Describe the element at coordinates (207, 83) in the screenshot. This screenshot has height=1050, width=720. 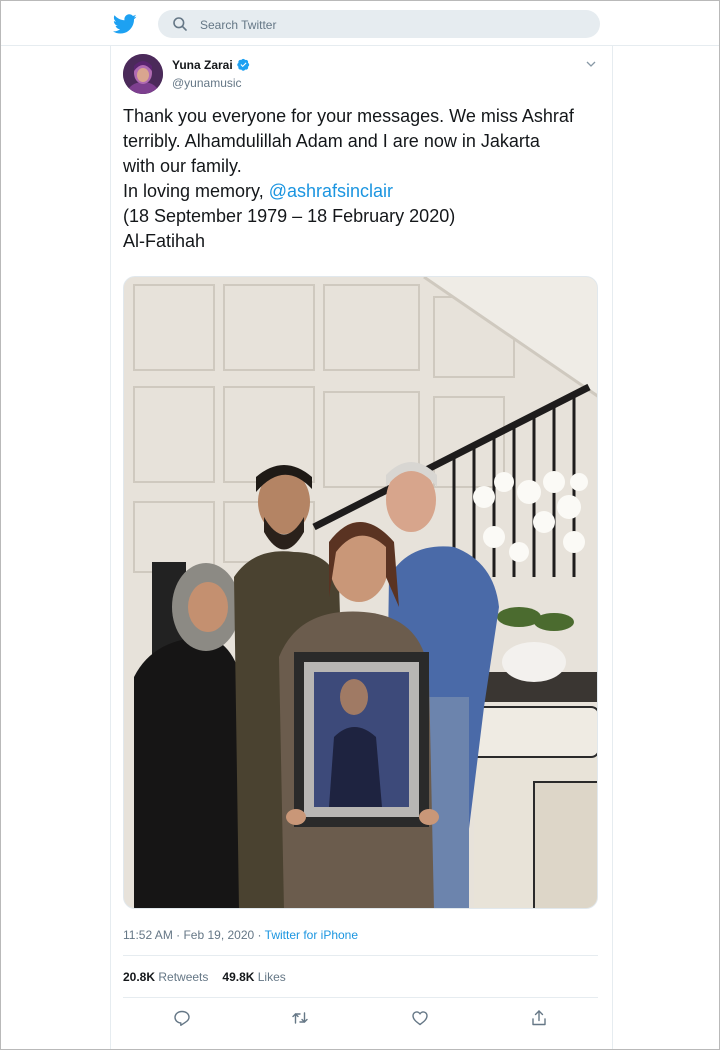
I see `author-handle: @yunamusic` at that location.